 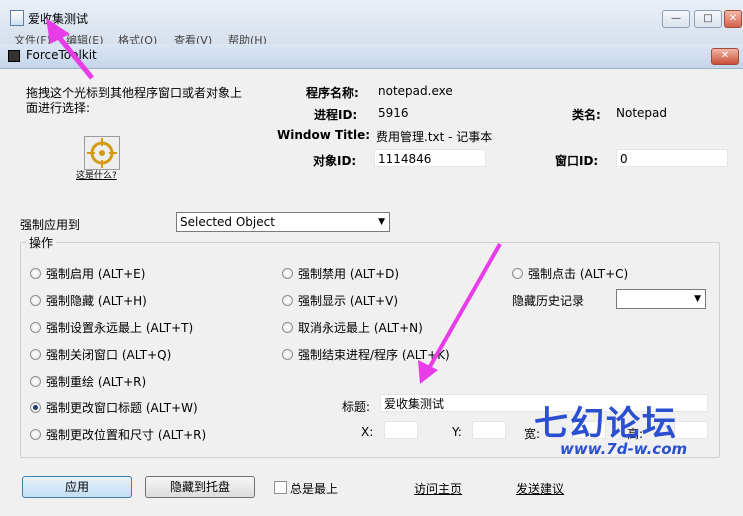 What do you see at coordinates (624, 449) in the screenshot?
I see `watermark-url: www.7d-w.com` at bounding box center [624, 449].